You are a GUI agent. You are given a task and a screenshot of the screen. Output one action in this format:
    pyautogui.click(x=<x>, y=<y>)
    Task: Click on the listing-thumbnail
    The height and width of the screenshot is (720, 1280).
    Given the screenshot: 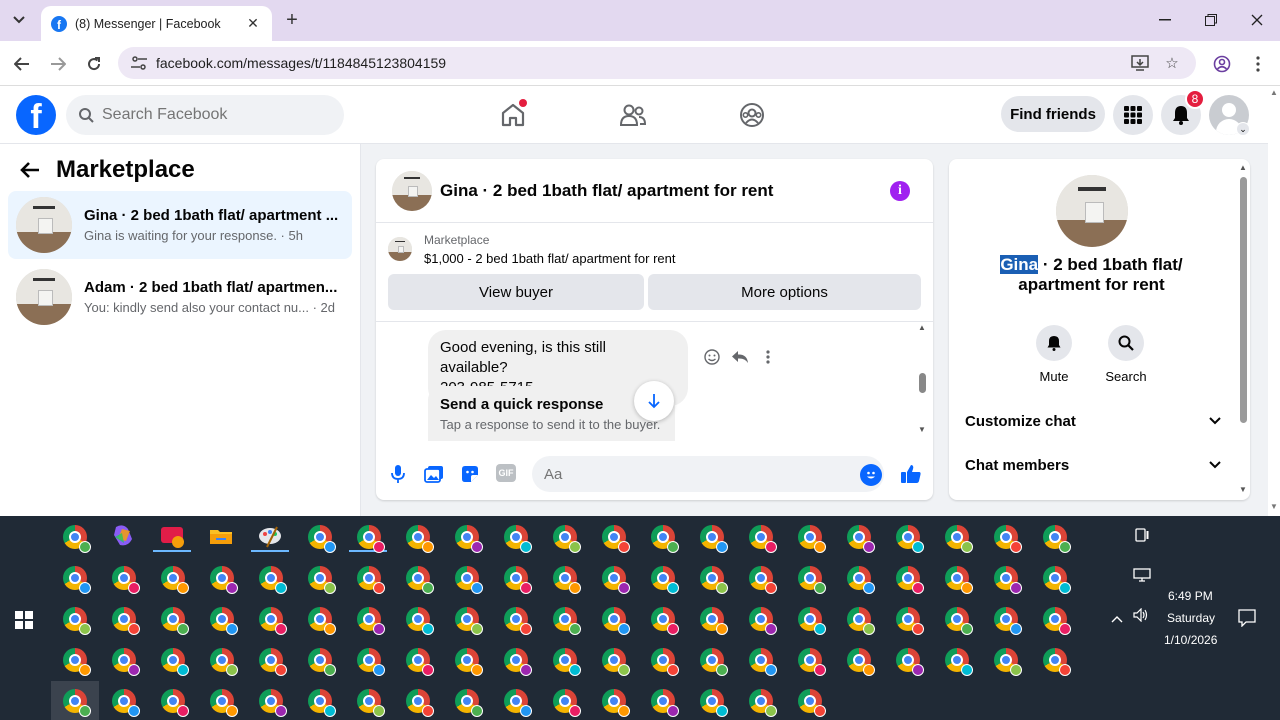 What is the action you would take?
    pyautogui.click(x=412, y=190)
    